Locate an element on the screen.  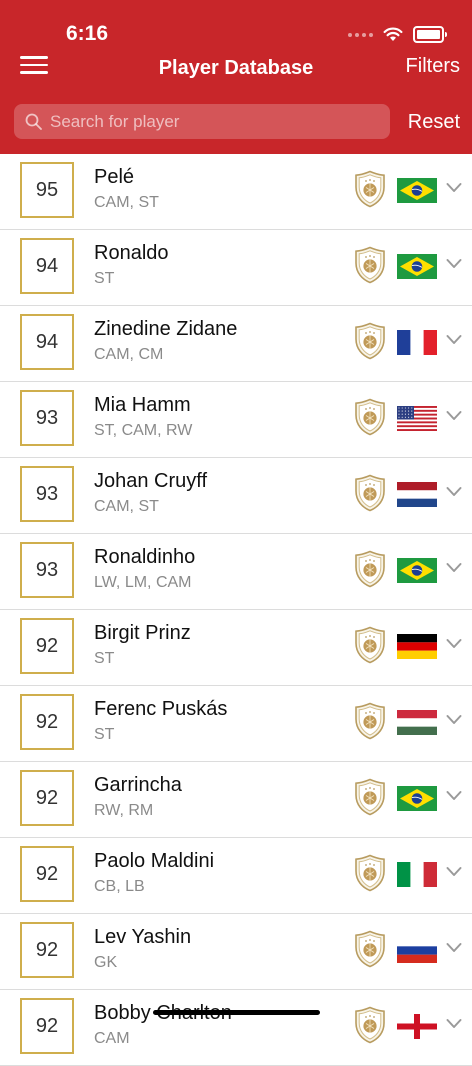
player-positions: CB, LB is located at coordinates (119, 886).